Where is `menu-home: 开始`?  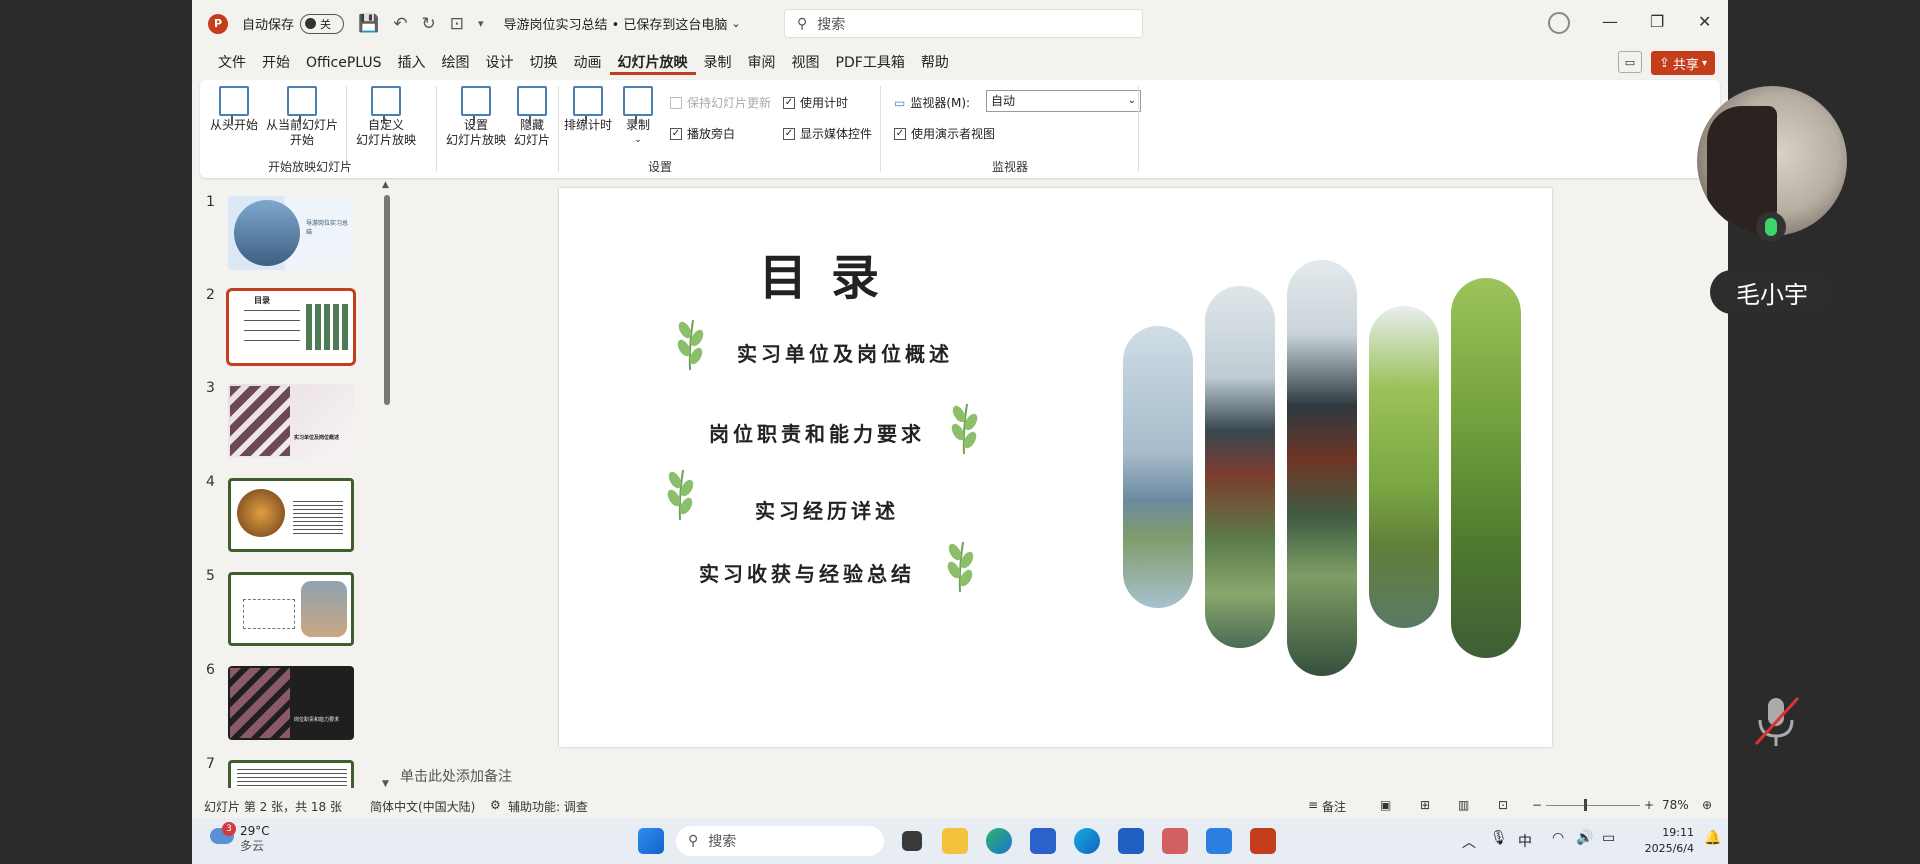 menu-home: 开始 is located at coordinates (276, 63).